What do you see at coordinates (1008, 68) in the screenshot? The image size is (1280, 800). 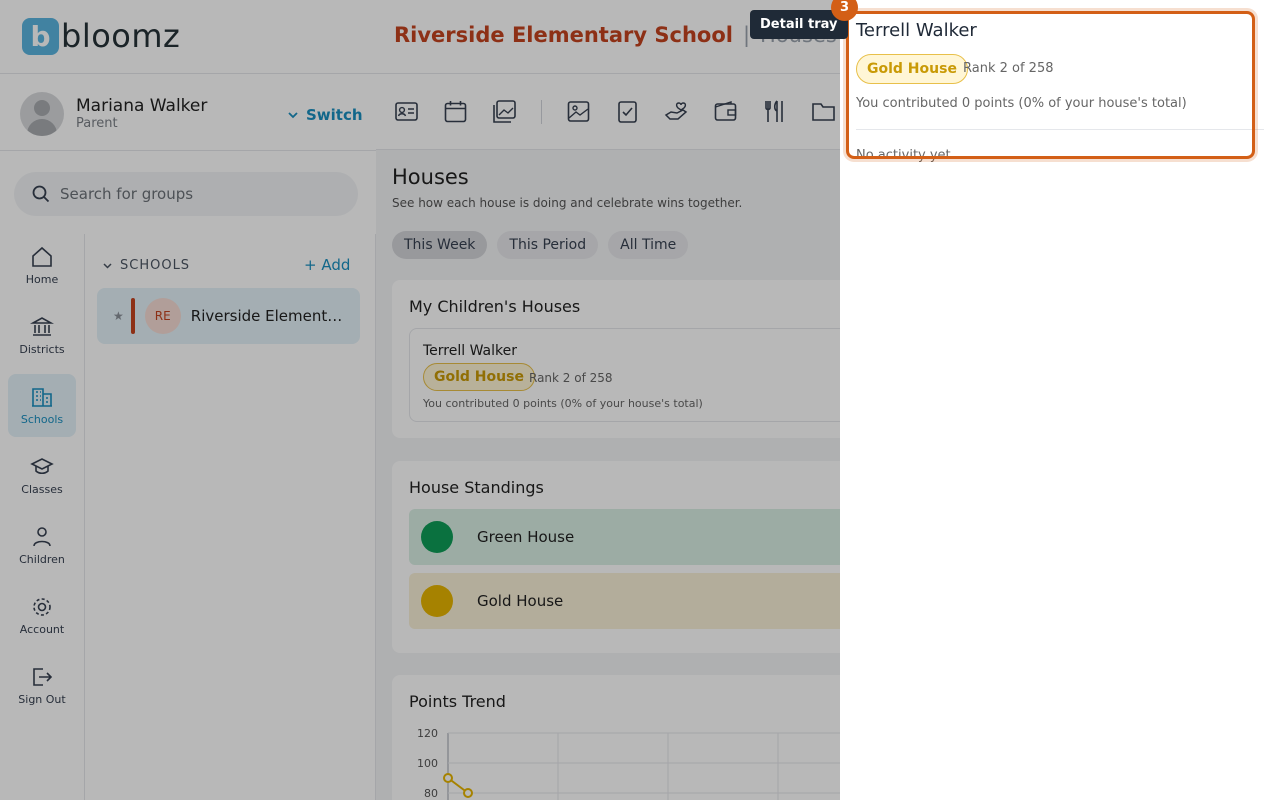 I see `tray-rank-text: Rank 2 of 258` at bounding box center [1008, 68].